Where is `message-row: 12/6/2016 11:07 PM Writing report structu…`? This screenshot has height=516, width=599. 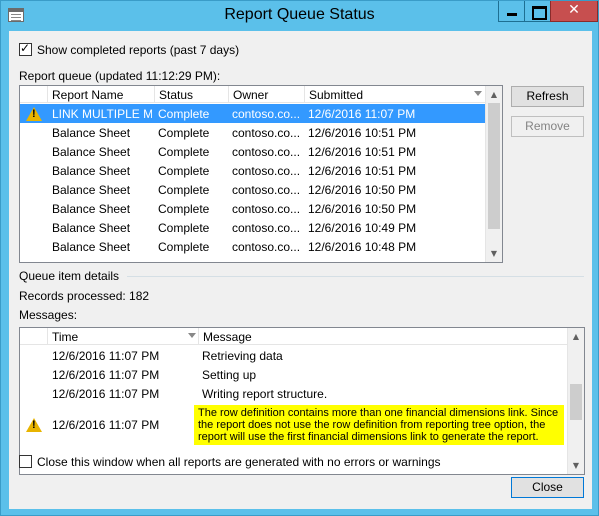 message-row: 12/6/2016 11:07 PM Writing report structu… is located at coordinates (294, 393).